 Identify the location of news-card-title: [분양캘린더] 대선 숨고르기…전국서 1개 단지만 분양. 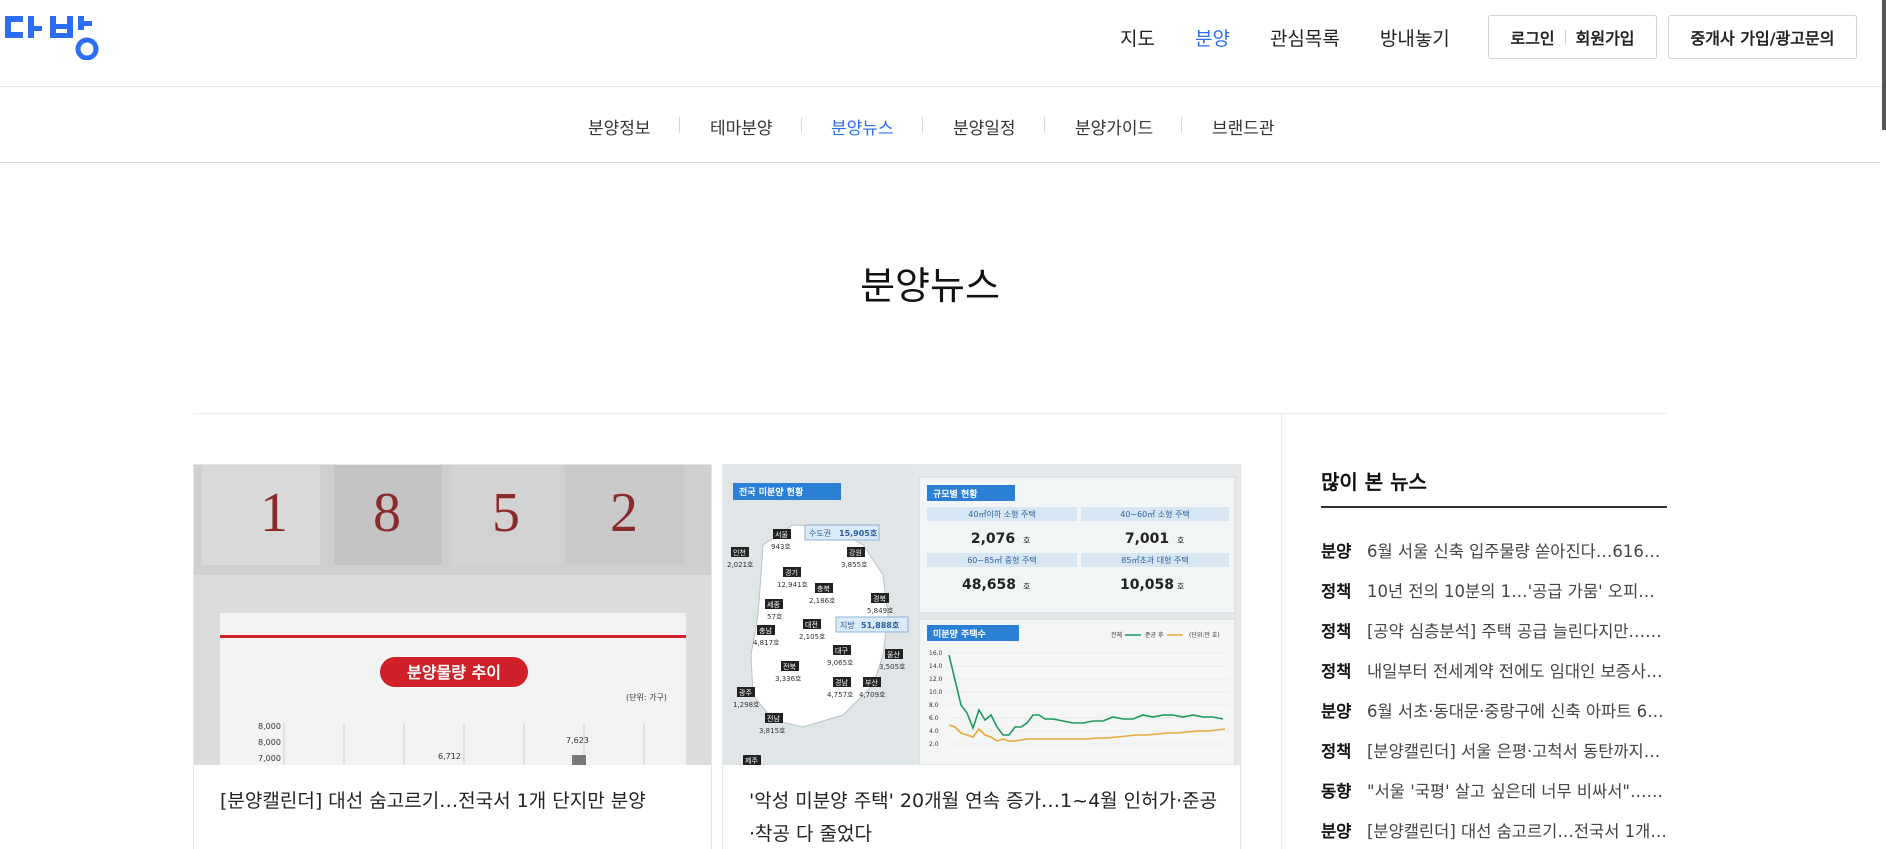
(455, 801).